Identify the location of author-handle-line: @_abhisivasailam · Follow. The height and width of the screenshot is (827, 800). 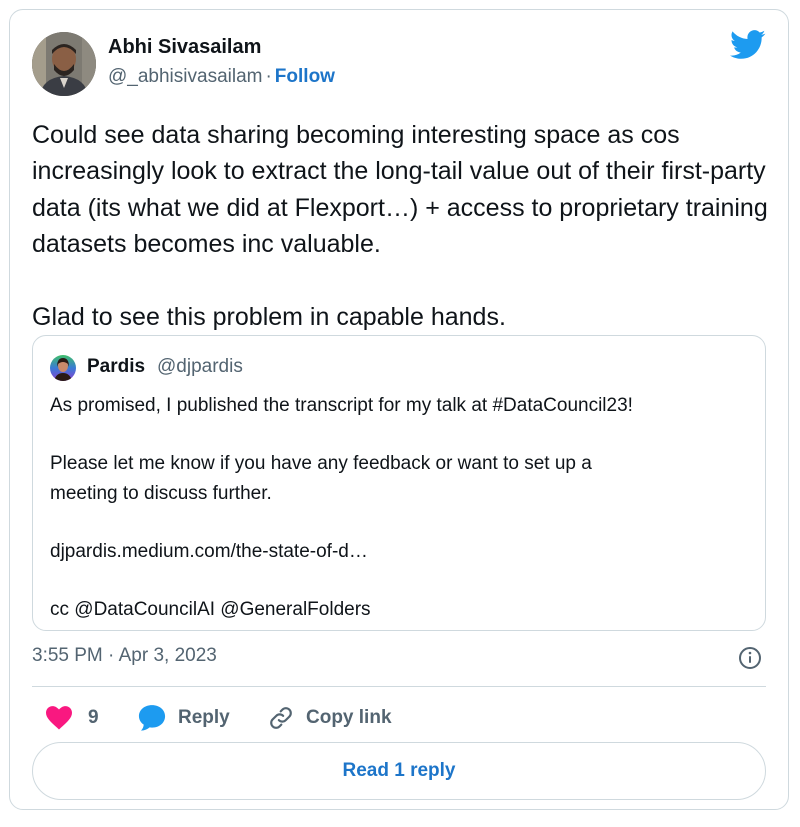
(221, 77).